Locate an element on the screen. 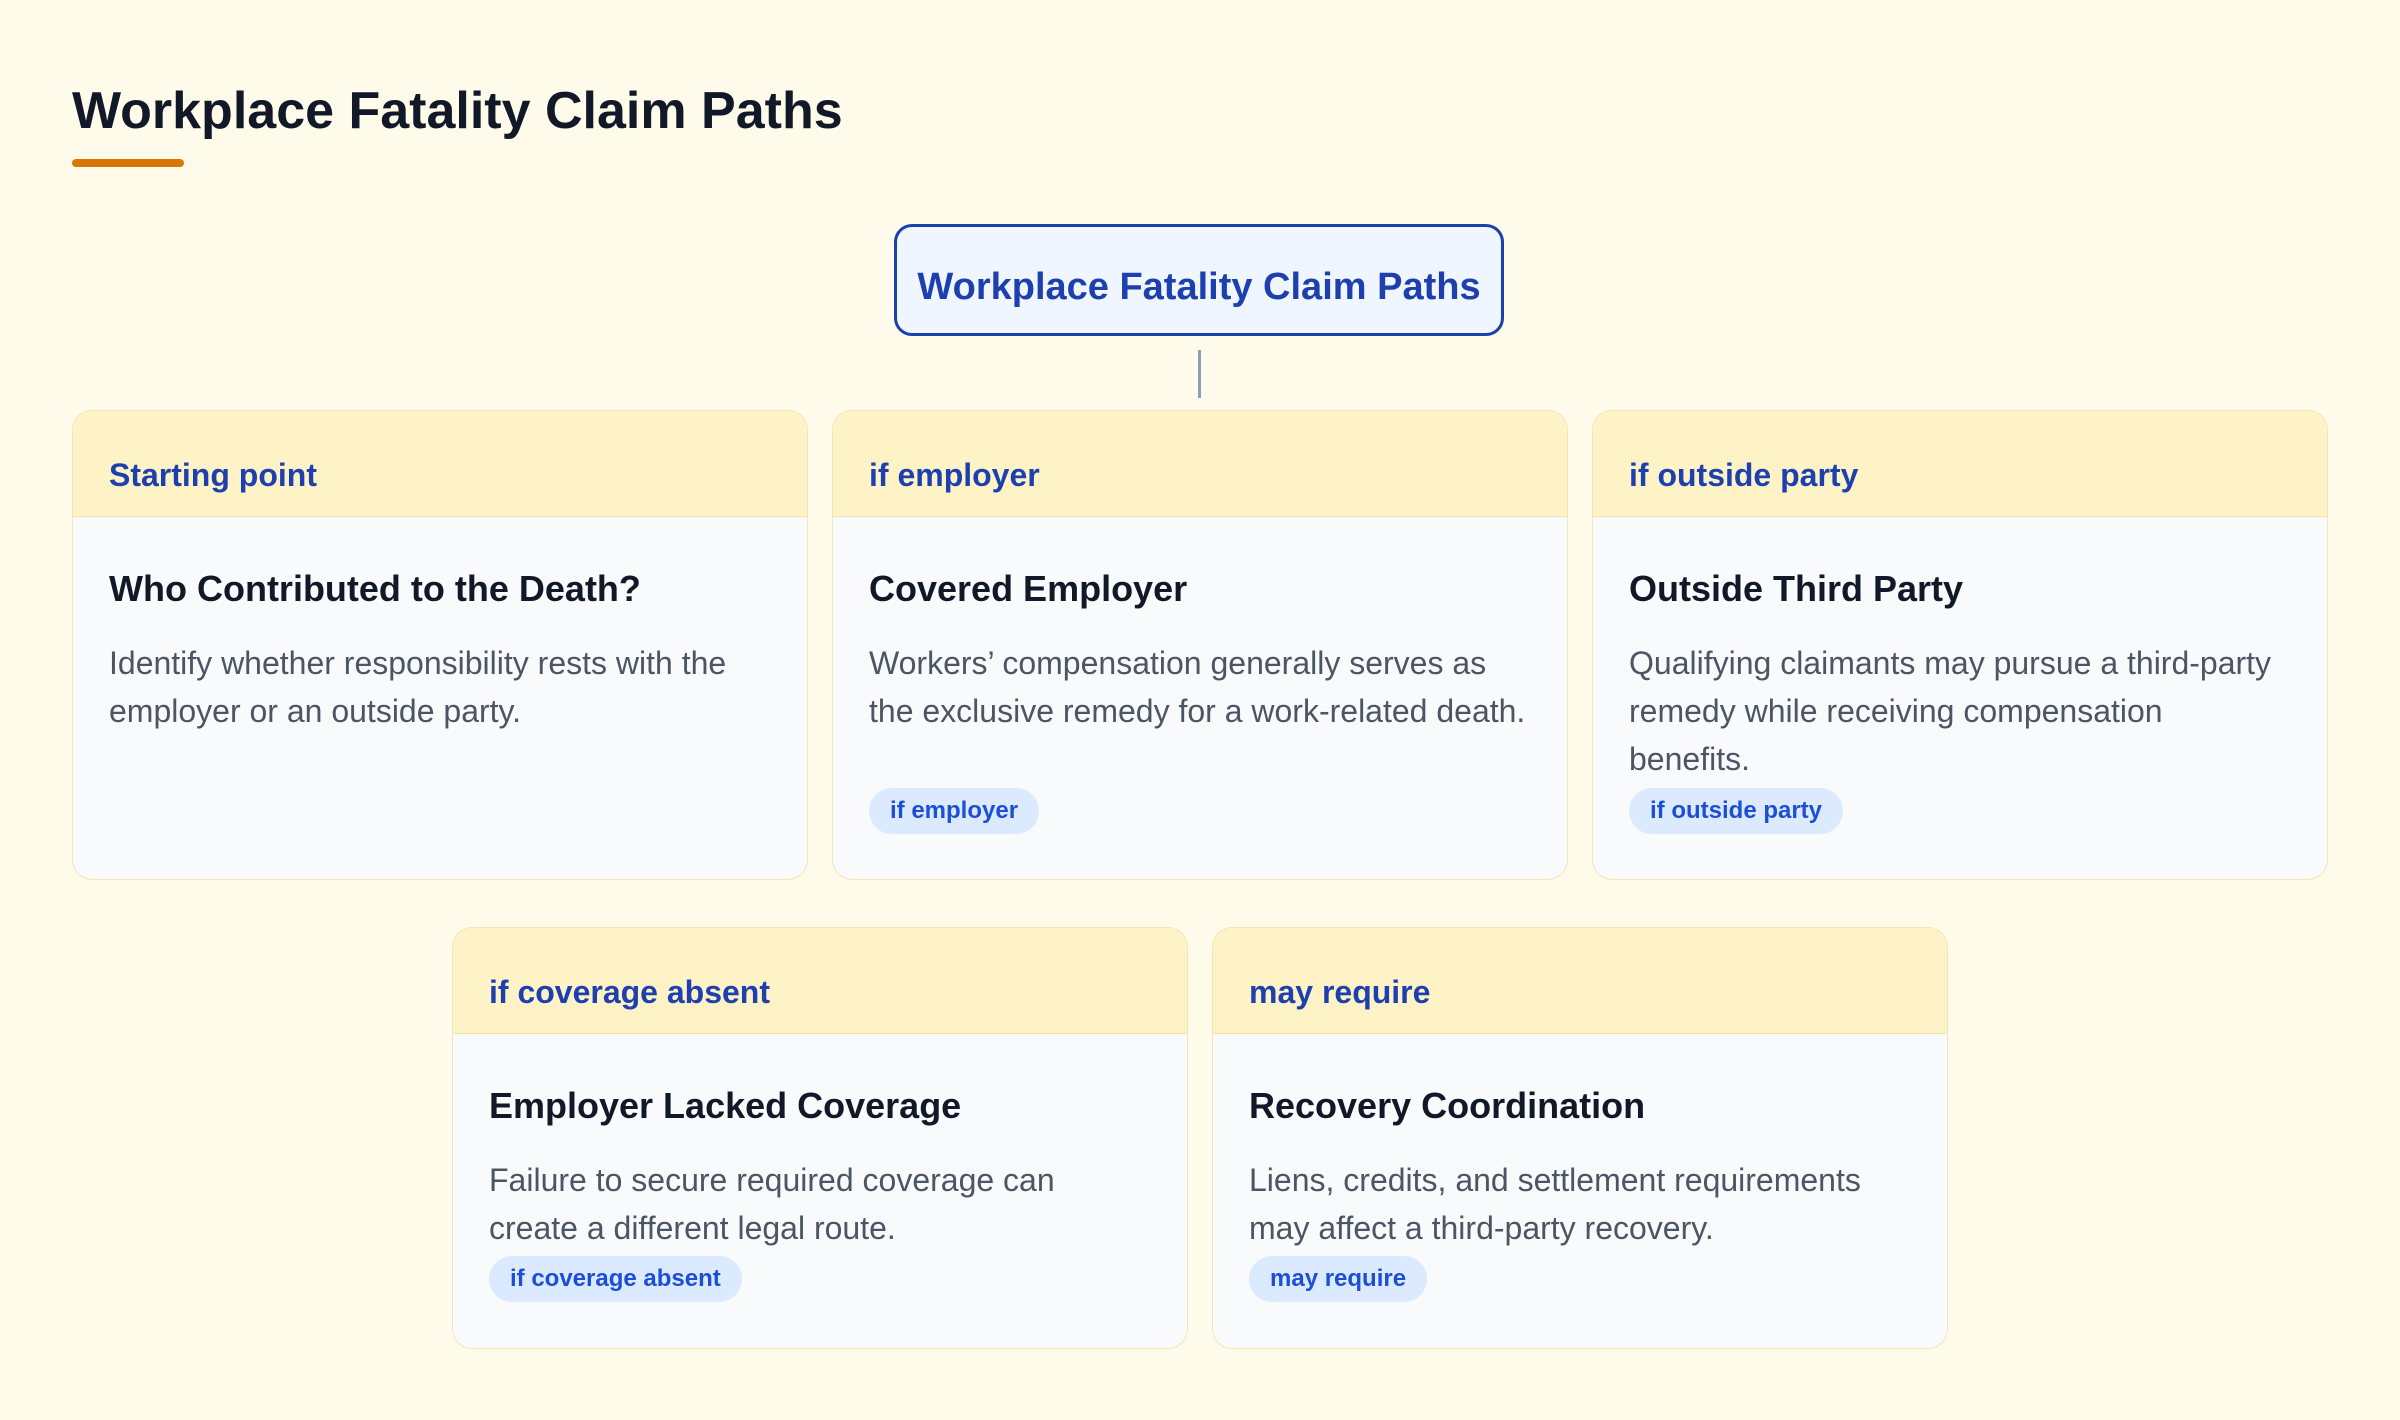 The height and width of the screenshot is (1420, 2400). card-title: Covered Employer is located at coordinates (1028, 588).